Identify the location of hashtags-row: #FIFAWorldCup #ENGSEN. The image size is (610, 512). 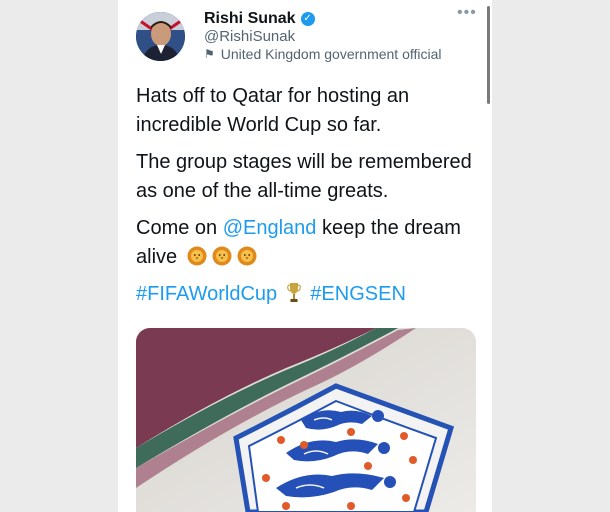
(308, 294).